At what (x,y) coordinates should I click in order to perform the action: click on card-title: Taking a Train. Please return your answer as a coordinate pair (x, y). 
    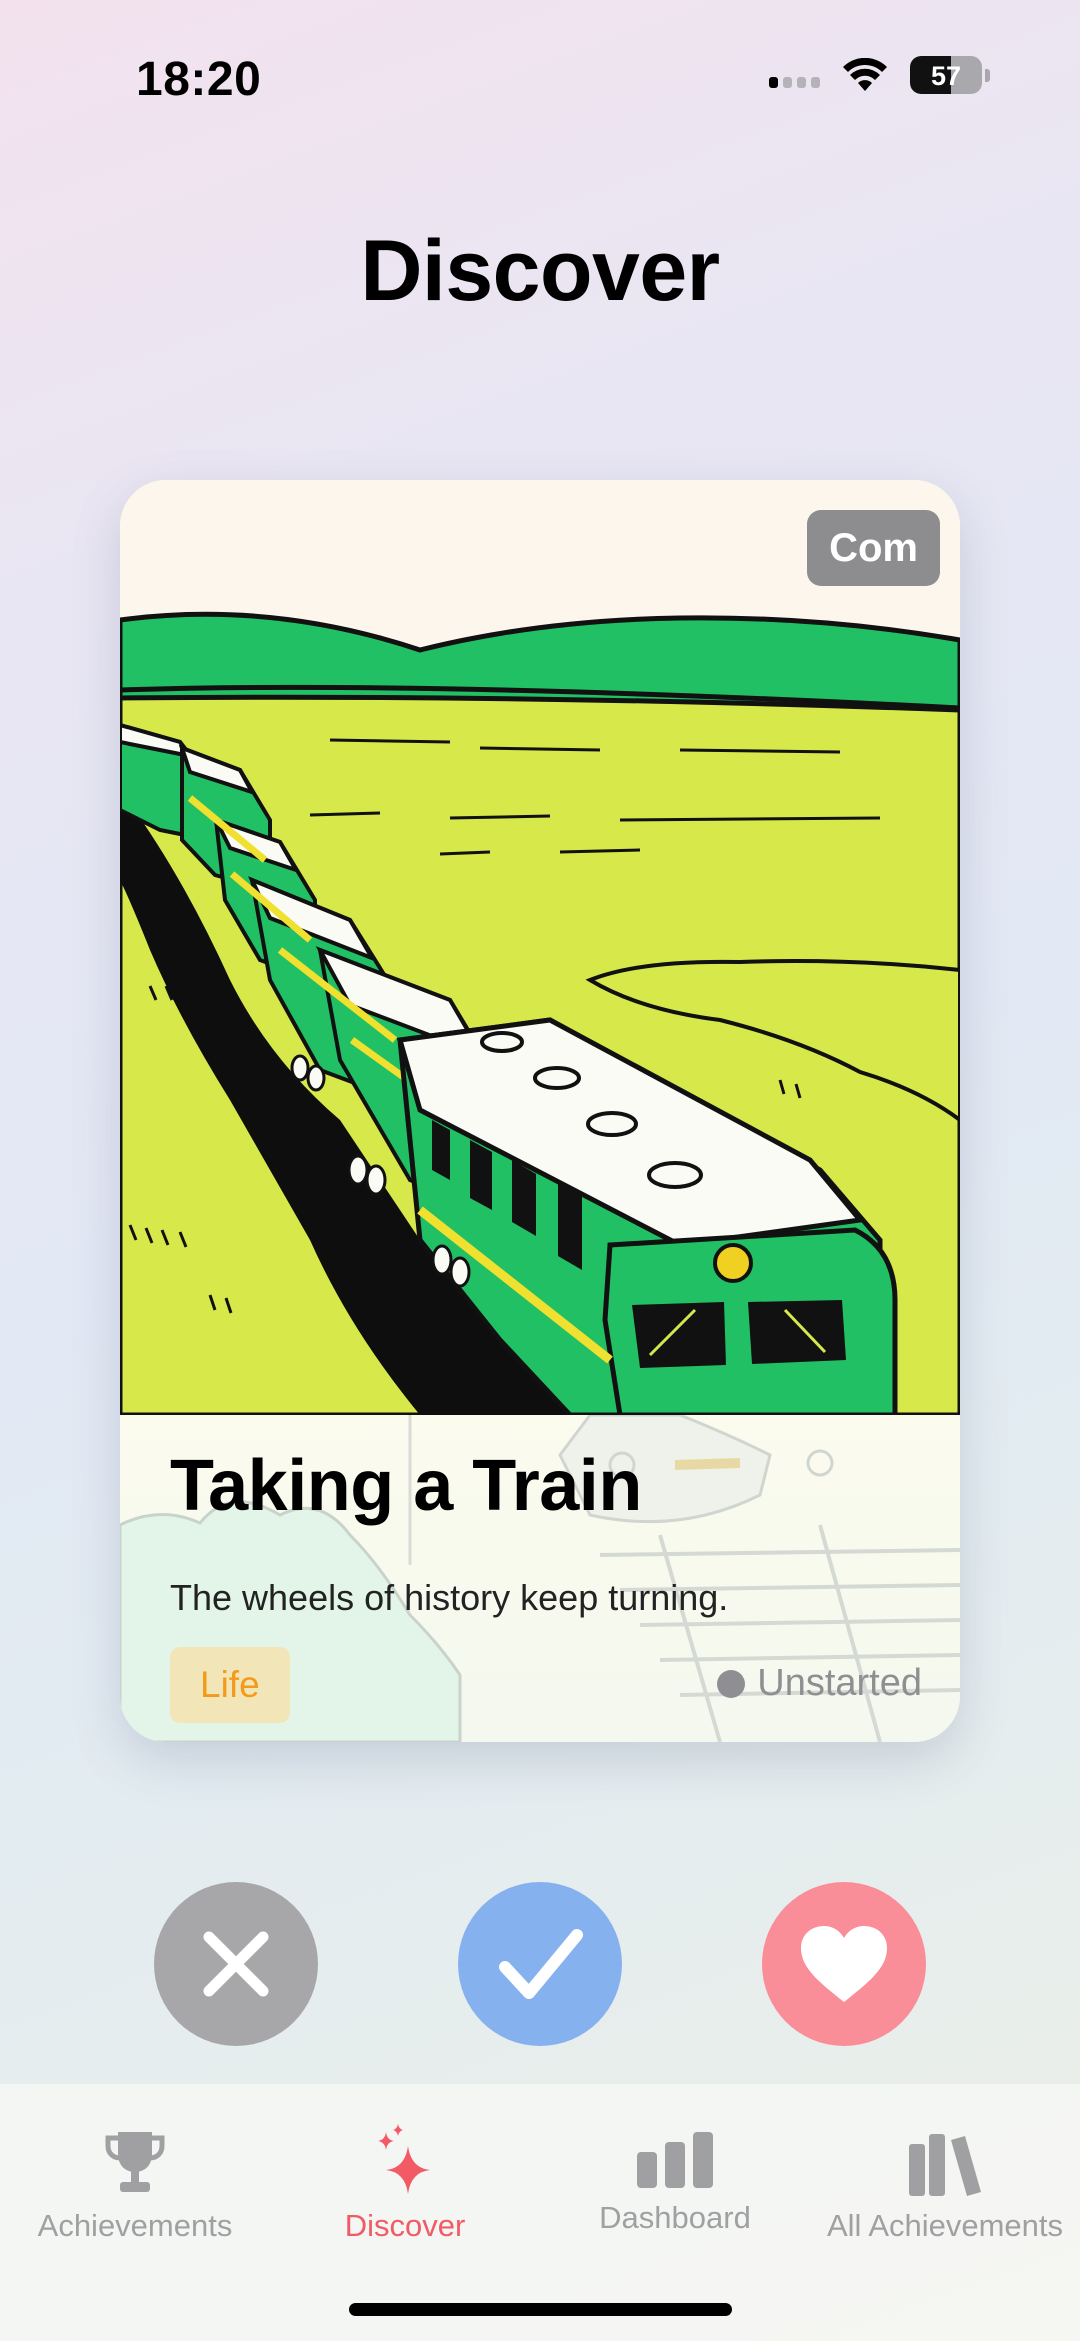
    Looking at the image, I should click on (406, 1486).